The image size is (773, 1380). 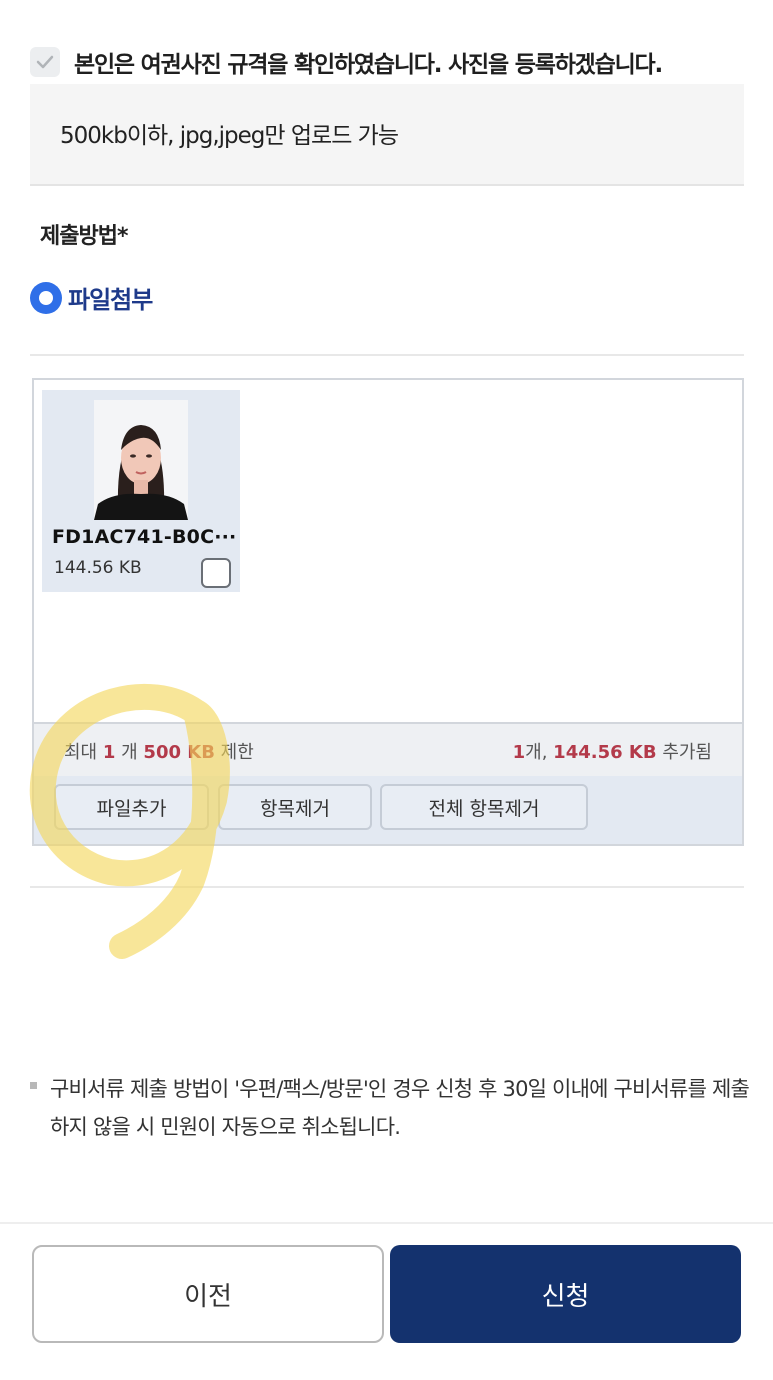 I want to click on file-item-card: FD1AC741-B0C··· 144.56 KB, so click(x=141, y=491).